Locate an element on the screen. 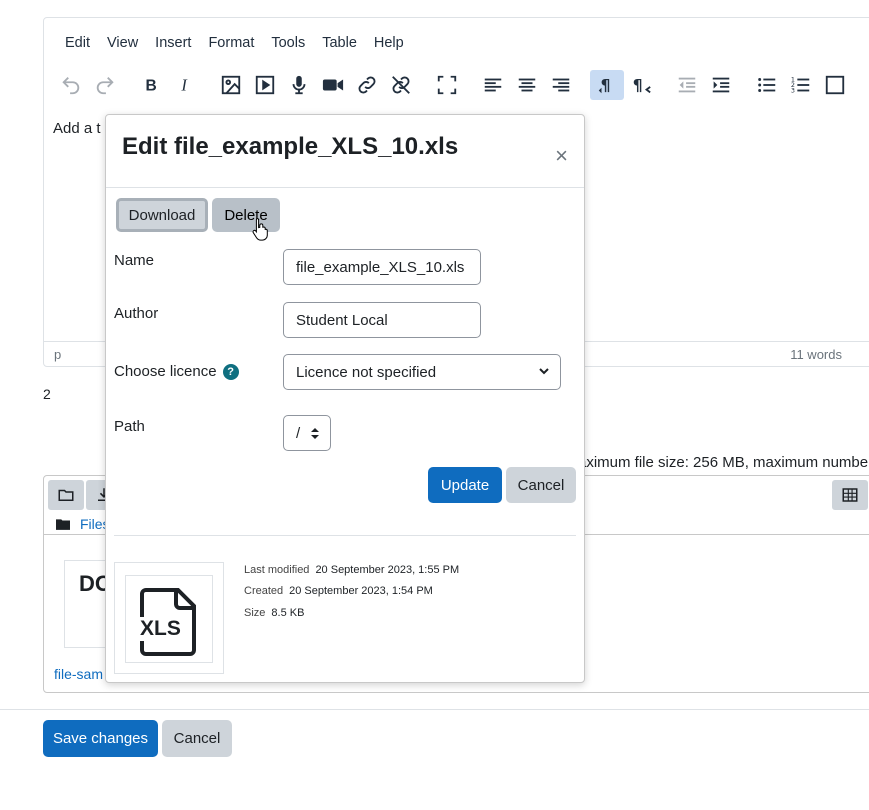  dialog-title: Edit file_example_XLS_10.xls is located at coordinates (290, 146).